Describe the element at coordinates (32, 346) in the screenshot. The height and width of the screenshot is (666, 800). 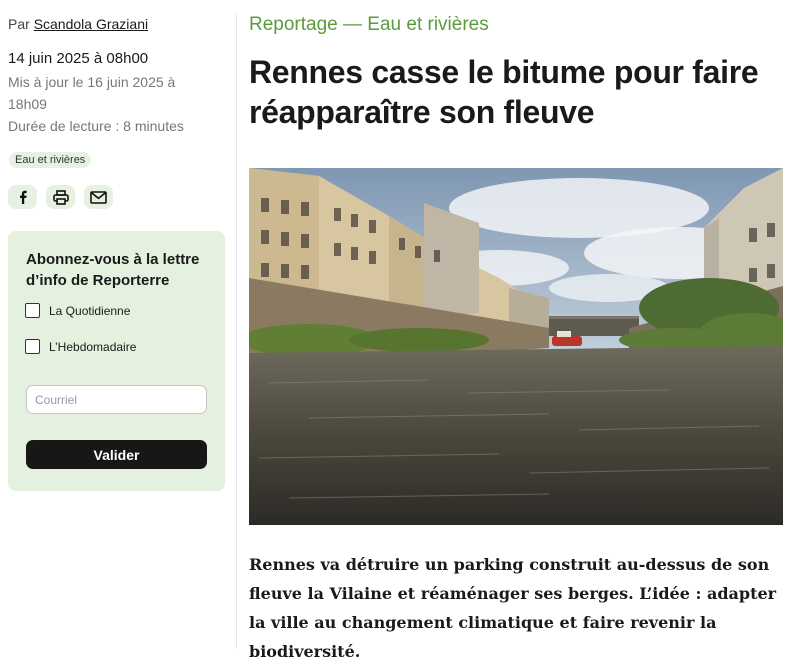
I see `checkbox-weekly` at that location.